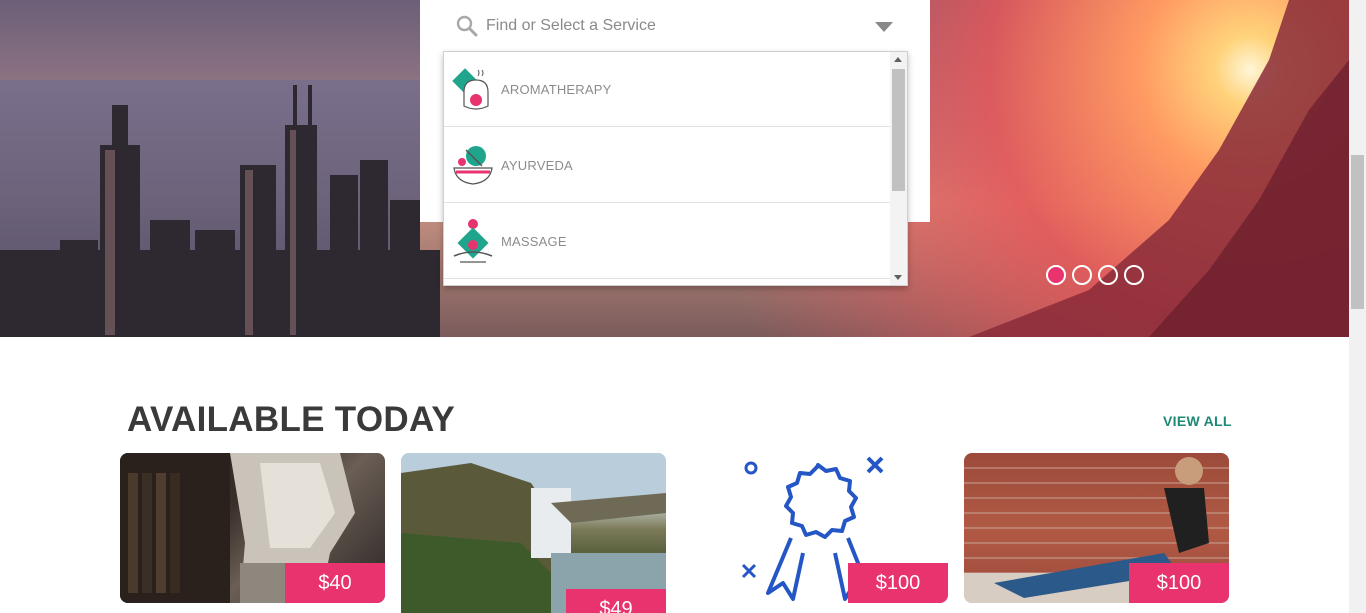  Describe the element at coordinates (467, 26) in the screenshot. I see `search-icon` at that location.